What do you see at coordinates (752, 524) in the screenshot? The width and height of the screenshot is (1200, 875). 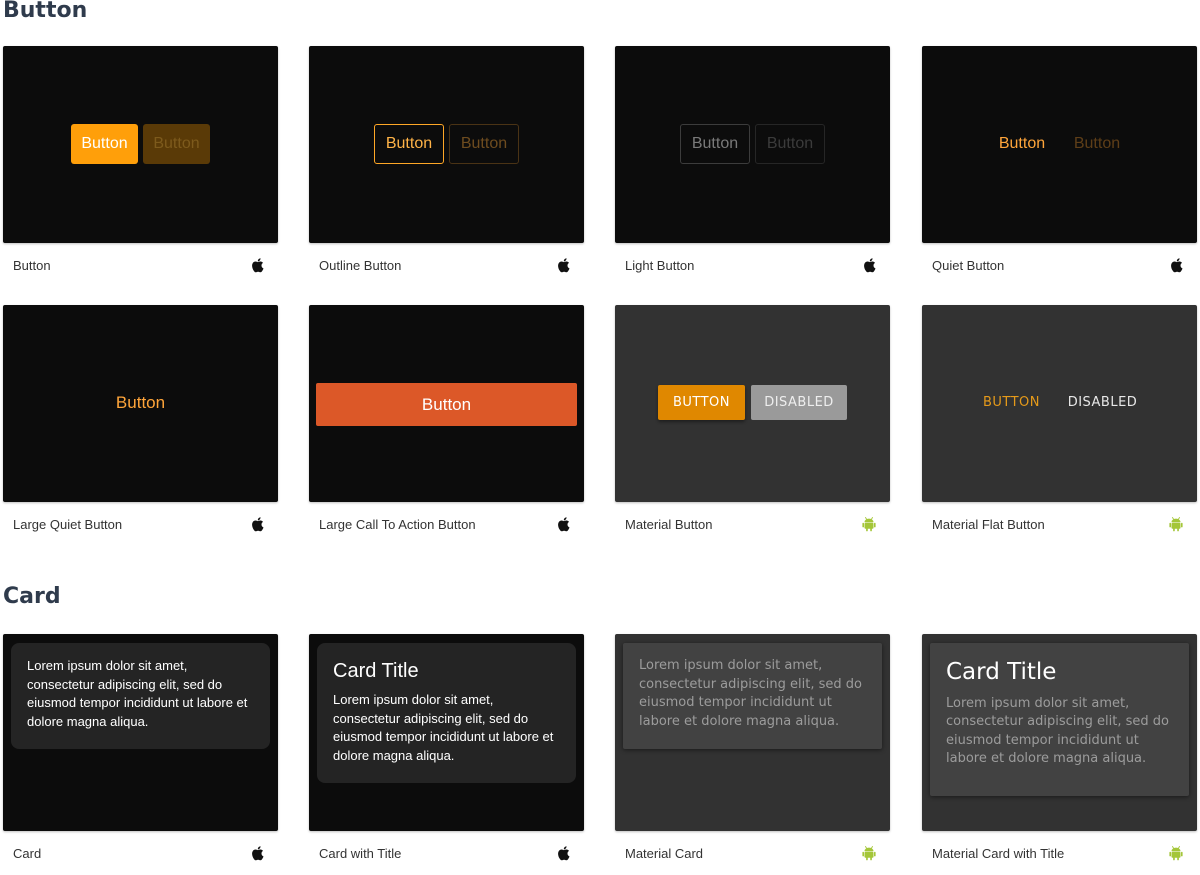 I see `tile-caption: Material Button` at bounding box center [752, 524].